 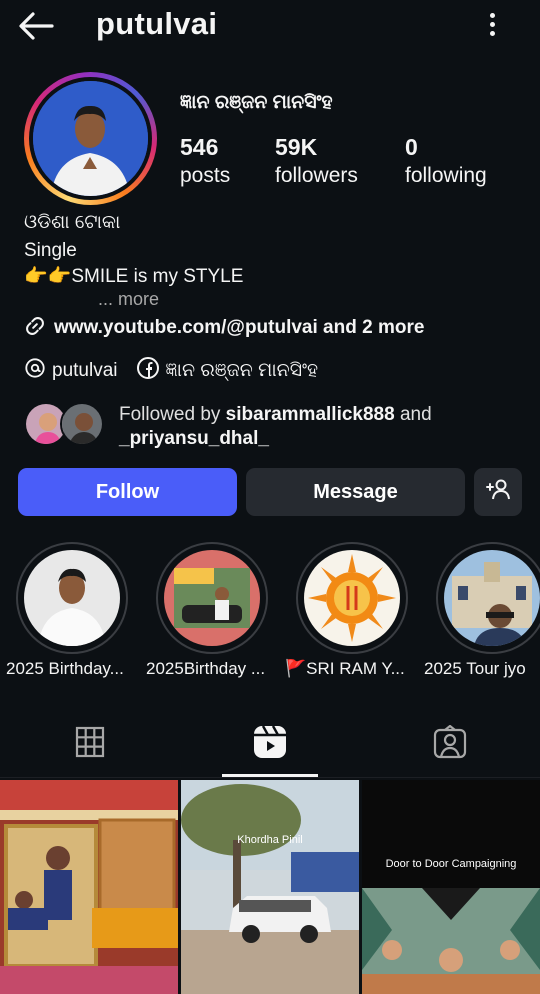 What do you see at coordinates (475, 668) in the screenshot?
I see `highlight-label: 2025 Tour jyo` at bounding box center [475, 668].